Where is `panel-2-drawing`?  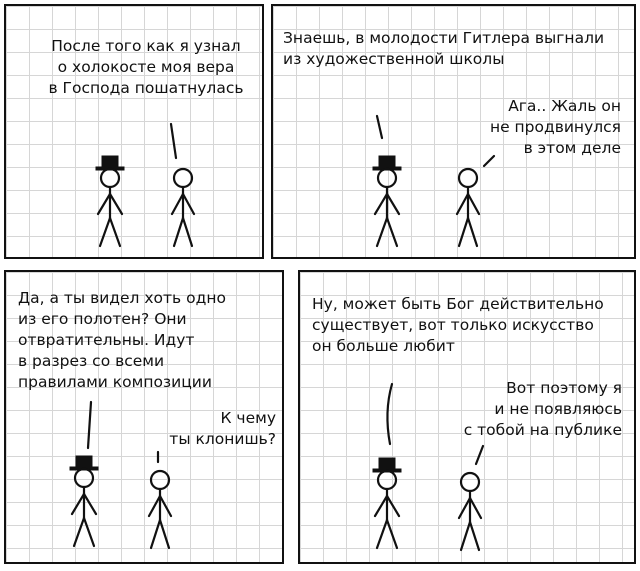
panel-2-drawing is located at coordinates (434, 181).